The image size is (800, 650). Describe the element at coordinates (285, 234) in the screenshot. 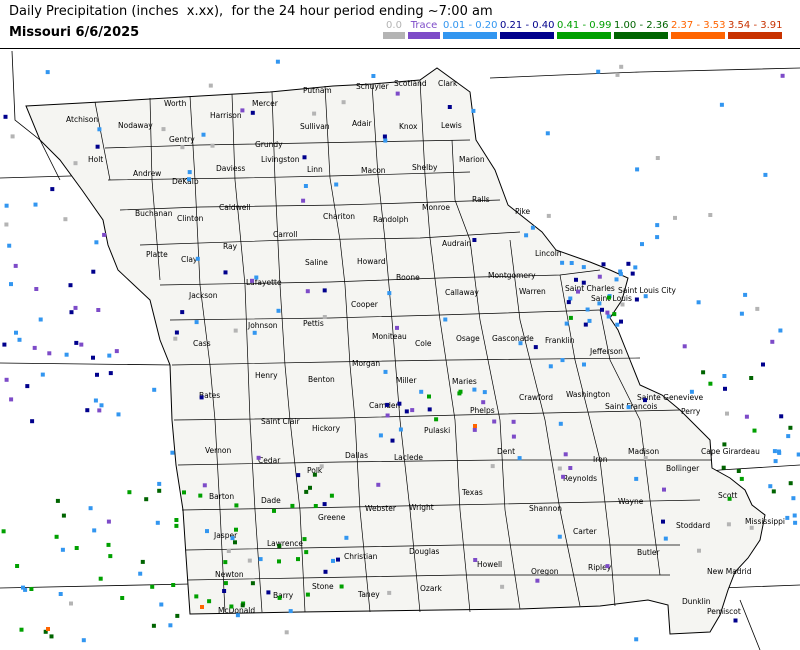

I see `county-label: Carroll` at that location.